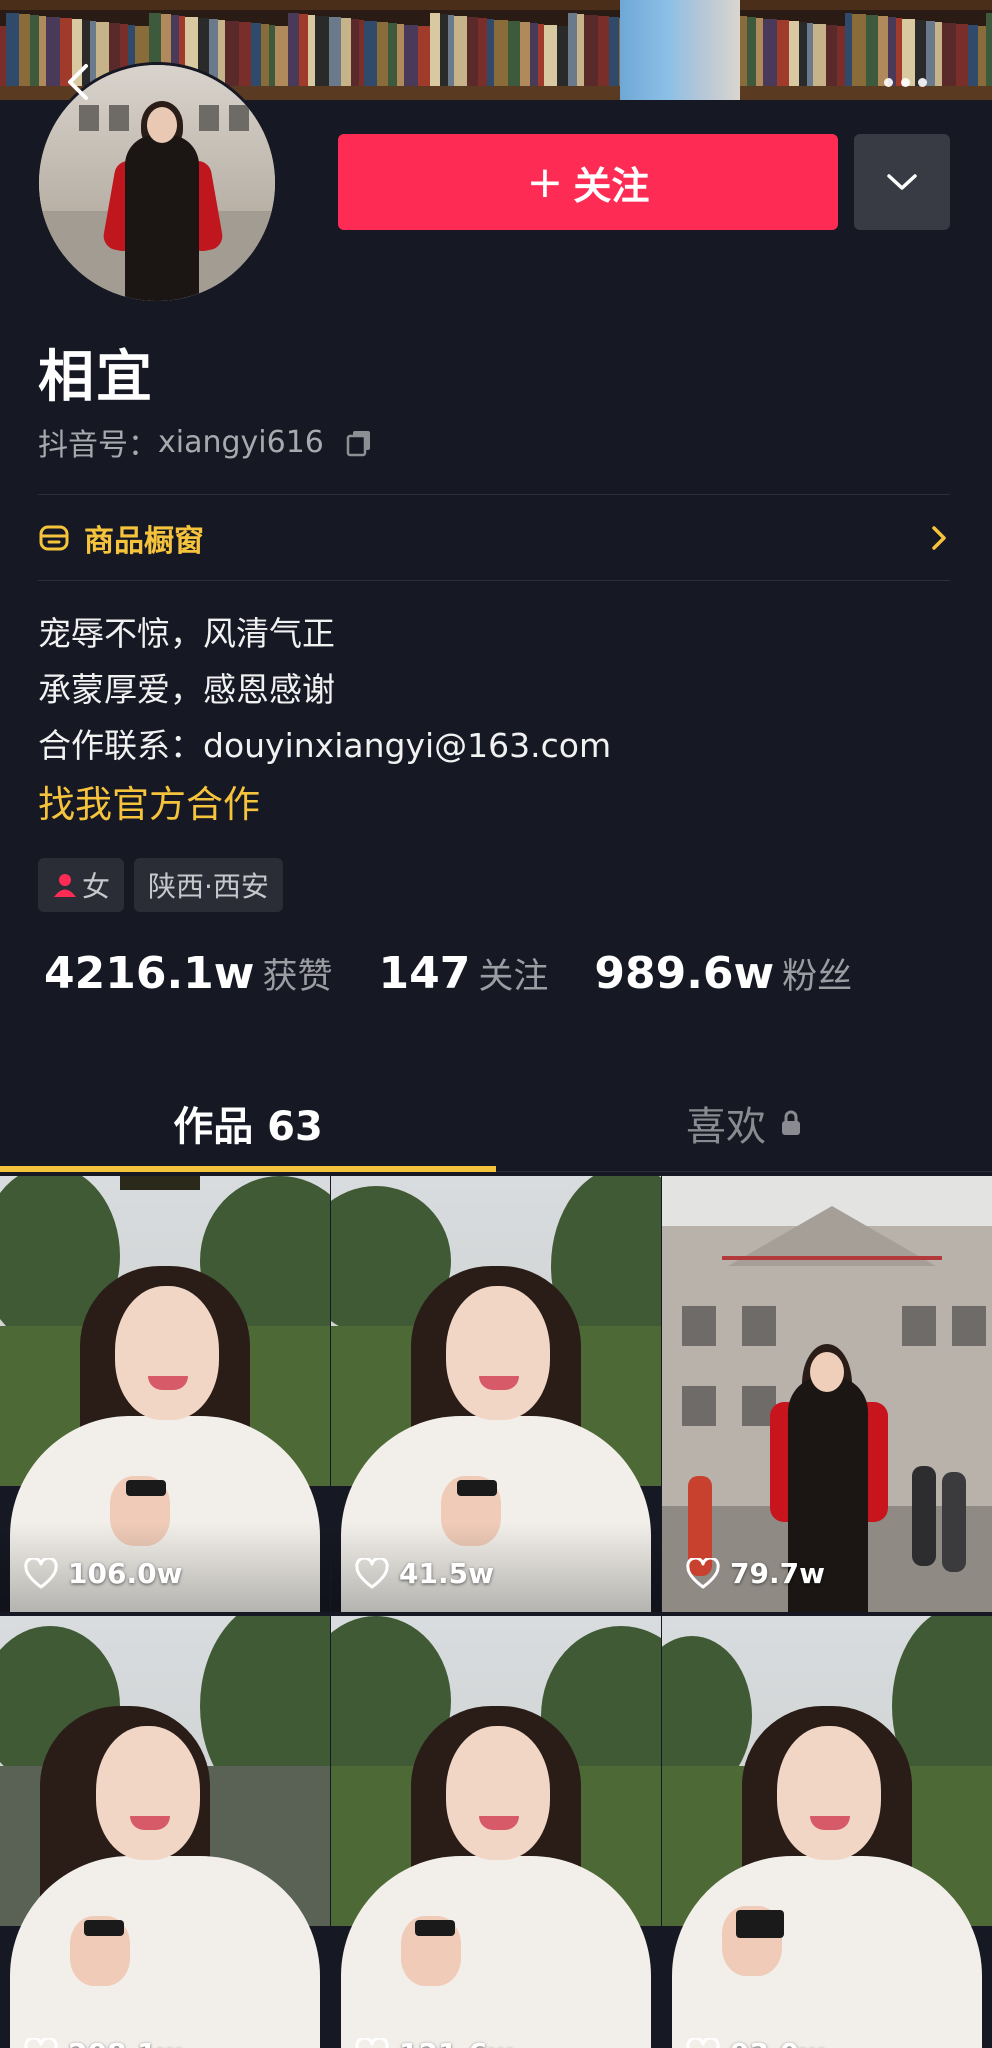  I want to click on cover-page-dots, so click(905, 82).